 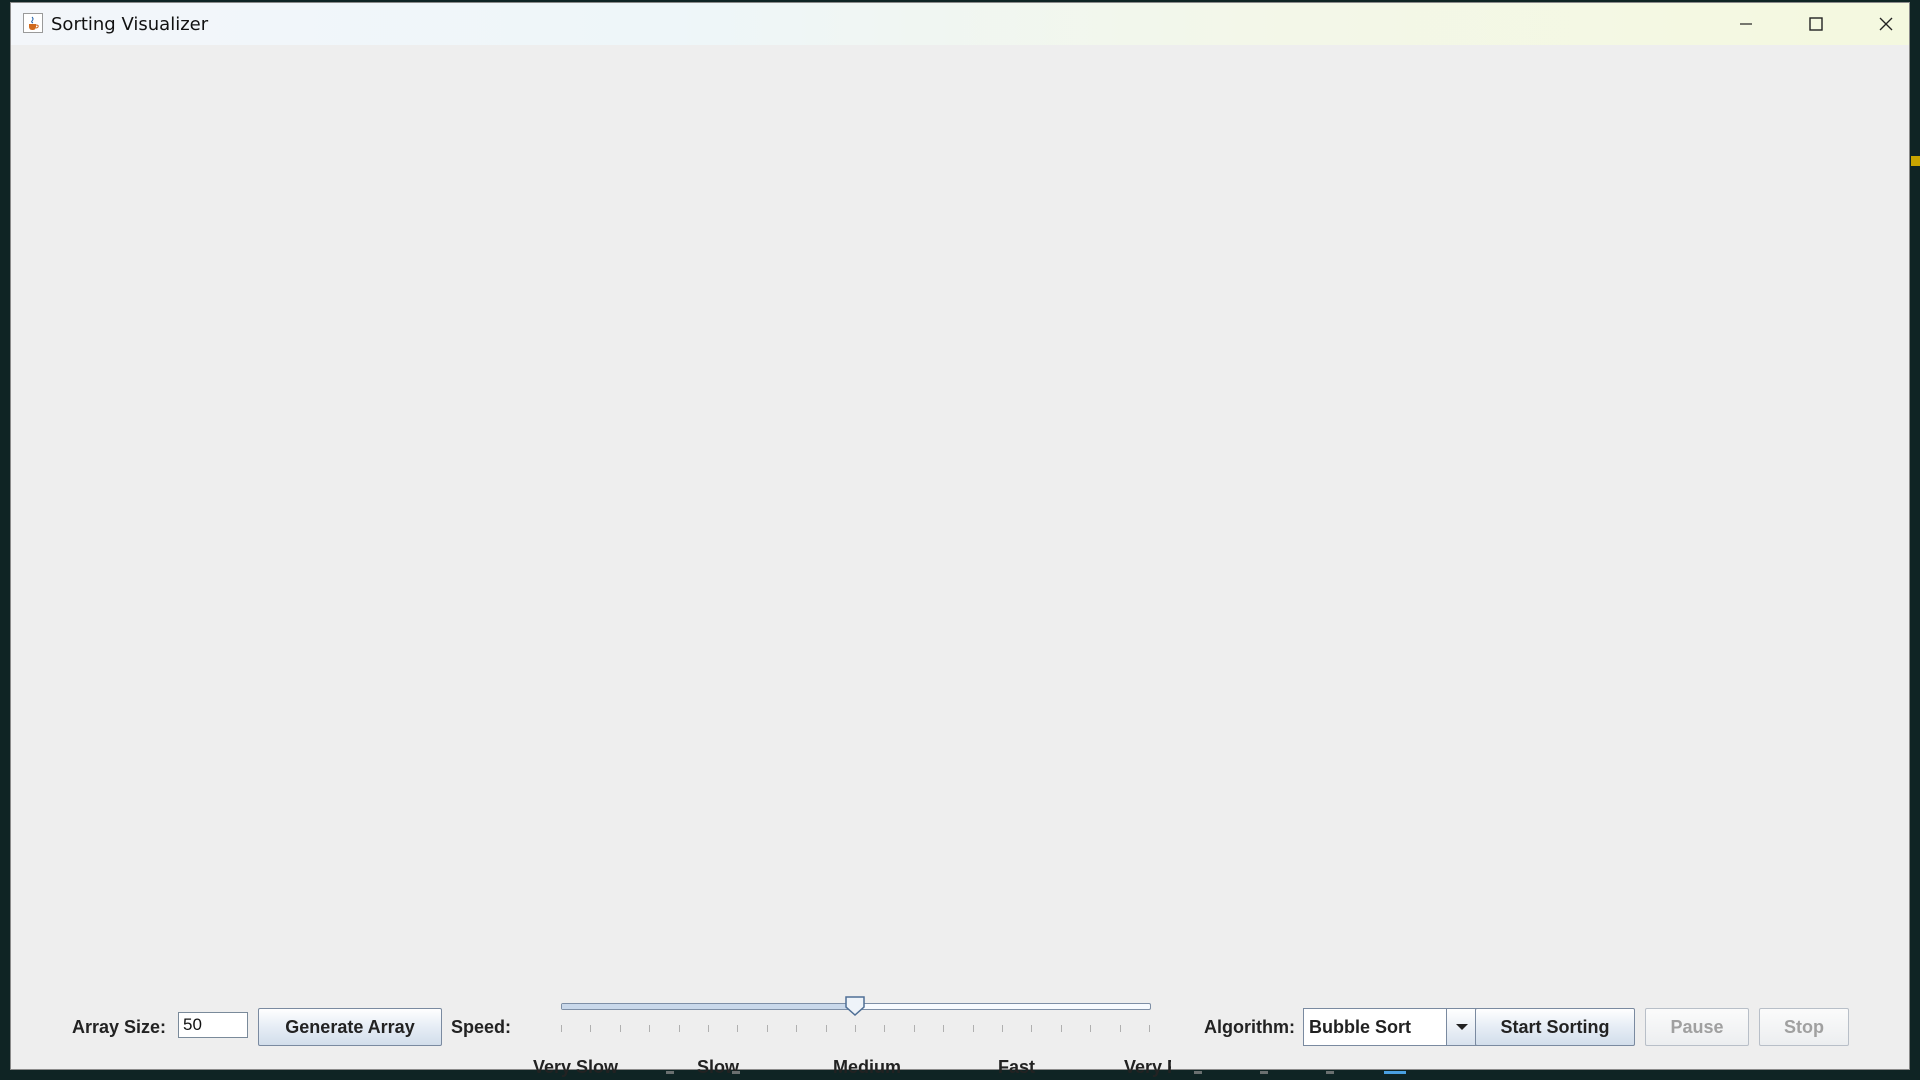 I want to click on window-title: Sorting Visualizer, so click(x=130, y=24).